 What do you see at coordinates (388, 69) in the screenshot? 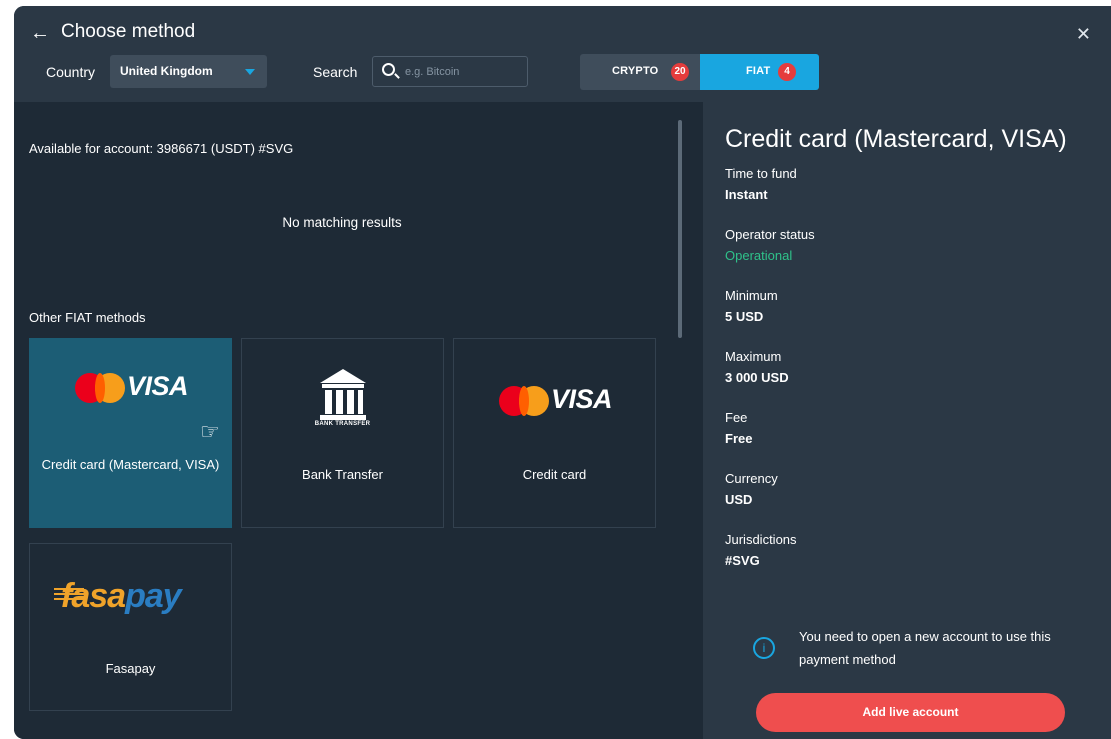
I see `search-icon` at bounding box center [388, 69].